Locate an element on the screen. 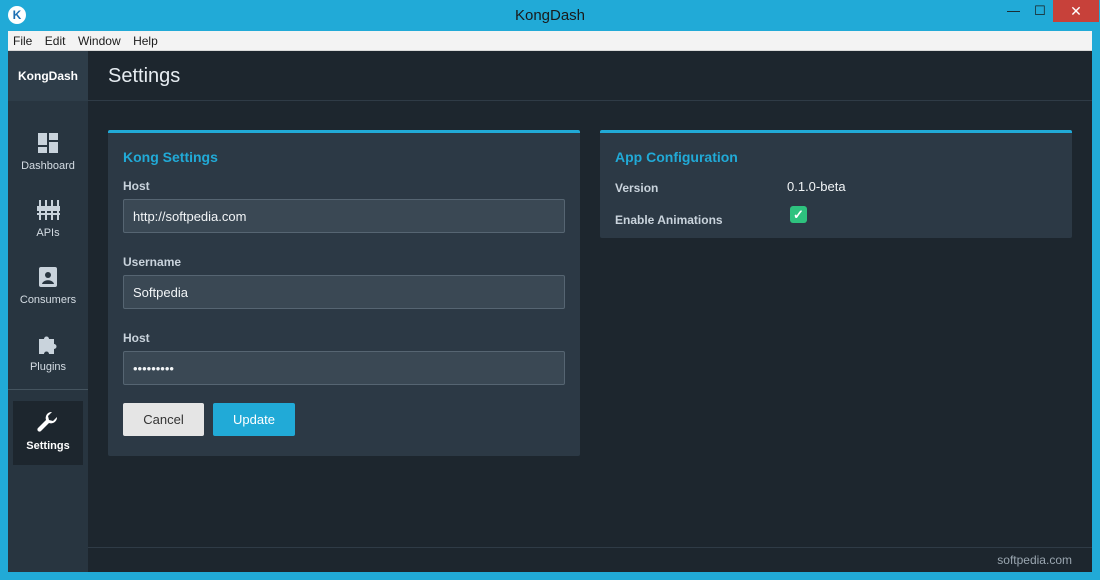 Image resolution: width=1100 pixels, height=580 pixels. sidebar-item-dashboard: Dashboard is located at coordinates (48, 154).